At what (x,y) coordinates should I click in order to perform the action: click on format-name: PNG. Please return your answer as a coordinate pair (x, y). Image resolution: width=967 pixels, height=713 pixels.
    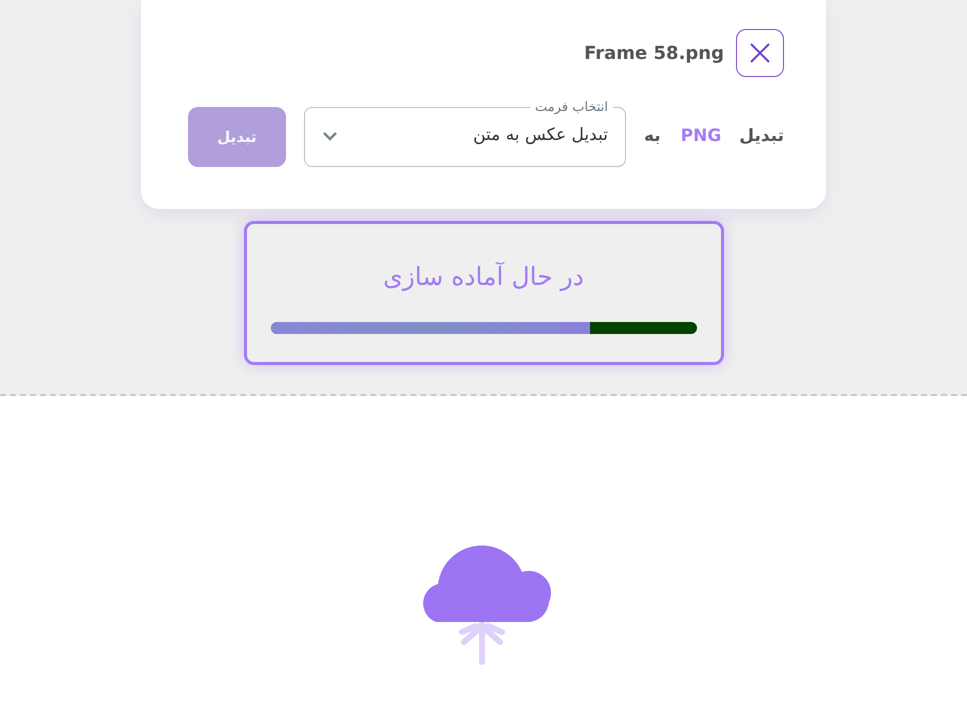
    Looking at the image, I should click on (701, 136).